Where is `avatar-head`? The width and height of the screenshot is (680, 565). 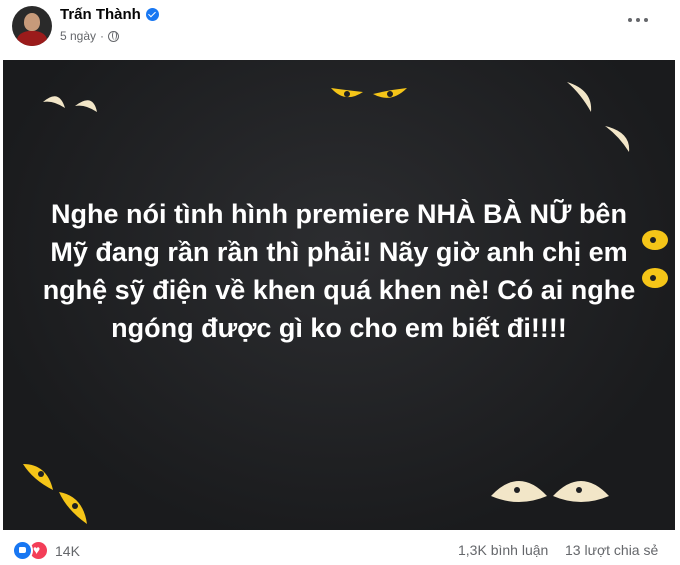
avatar-head is located at coordinates (32, 22).